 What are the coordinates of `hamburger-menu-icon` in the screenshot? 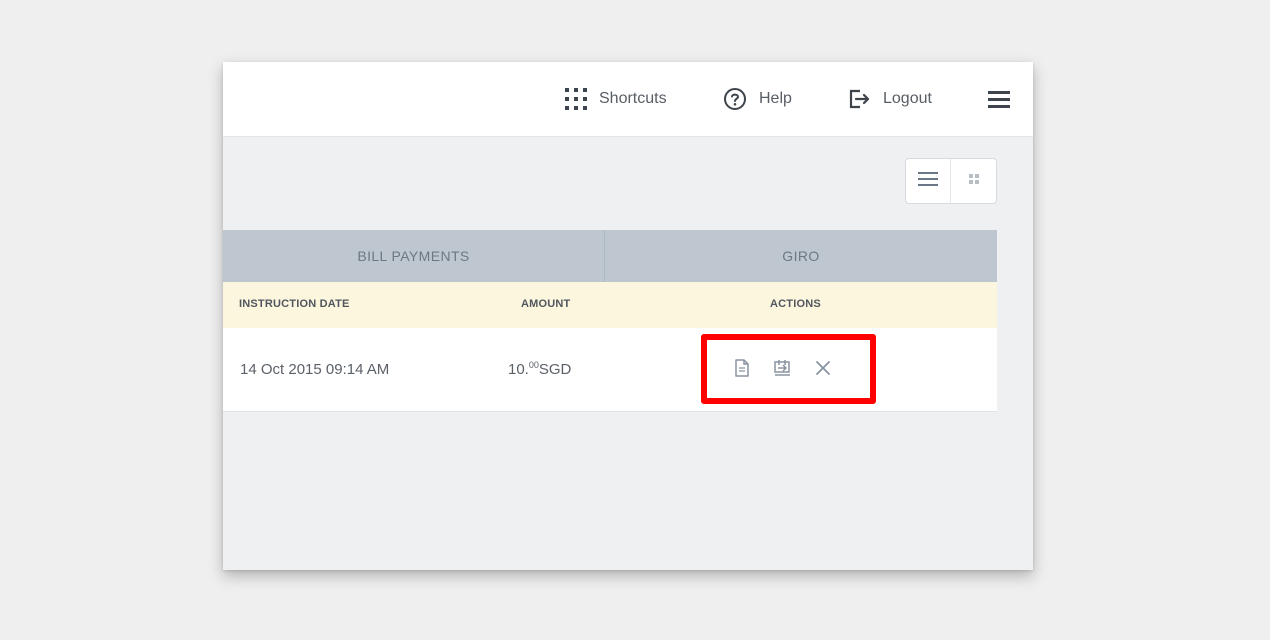 It's located at (999, 99).